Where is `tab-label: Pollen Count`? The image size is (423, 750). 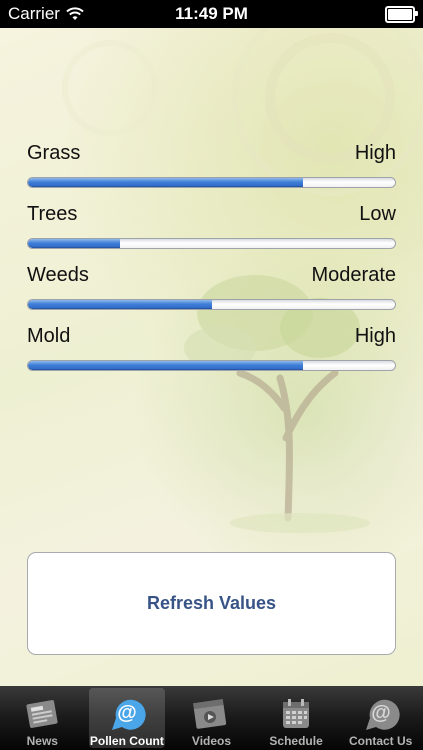
tab-label: Pollen Count is located at coordinates (126, 741).